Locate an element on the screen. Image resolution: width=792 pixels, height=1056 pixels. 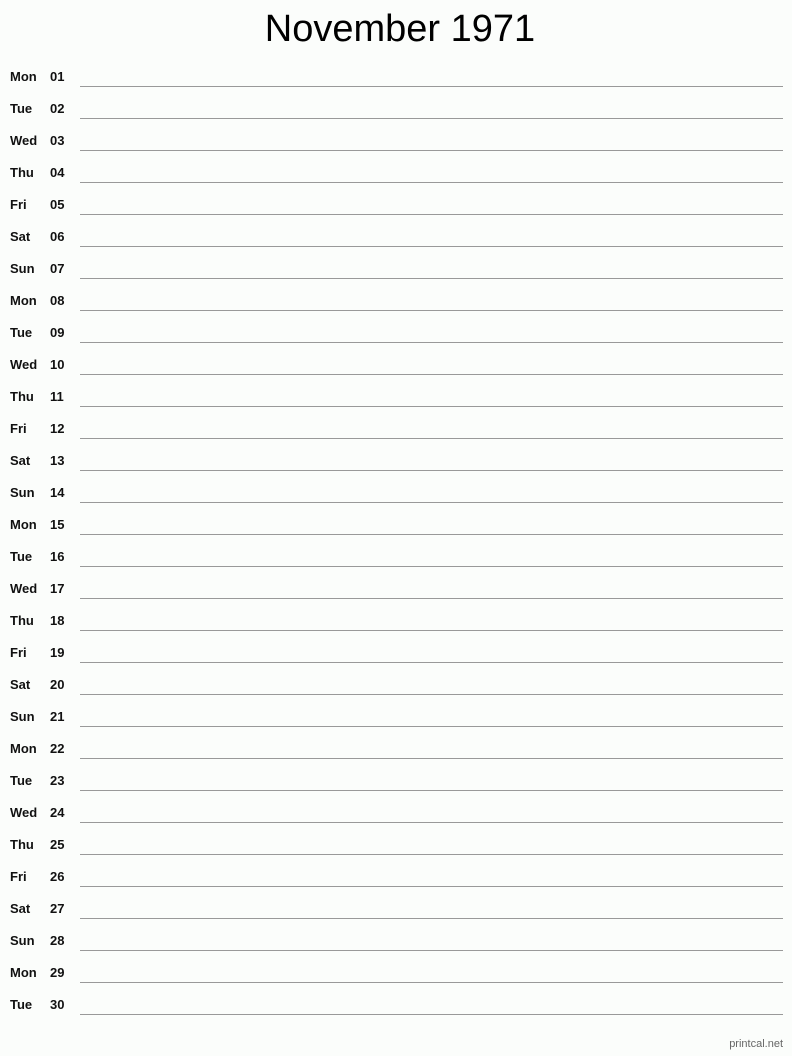
day-number: 20 is located at coordinates (57, 684).